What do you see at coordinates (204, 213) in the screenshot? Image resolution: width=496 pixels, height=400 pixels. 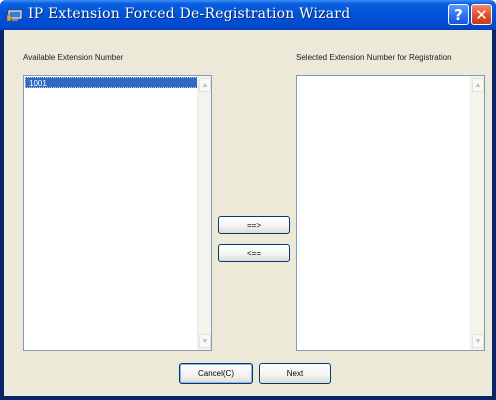 I see `available-list-scrollbar: ▲ ▼` at bounding box center [204, 213].